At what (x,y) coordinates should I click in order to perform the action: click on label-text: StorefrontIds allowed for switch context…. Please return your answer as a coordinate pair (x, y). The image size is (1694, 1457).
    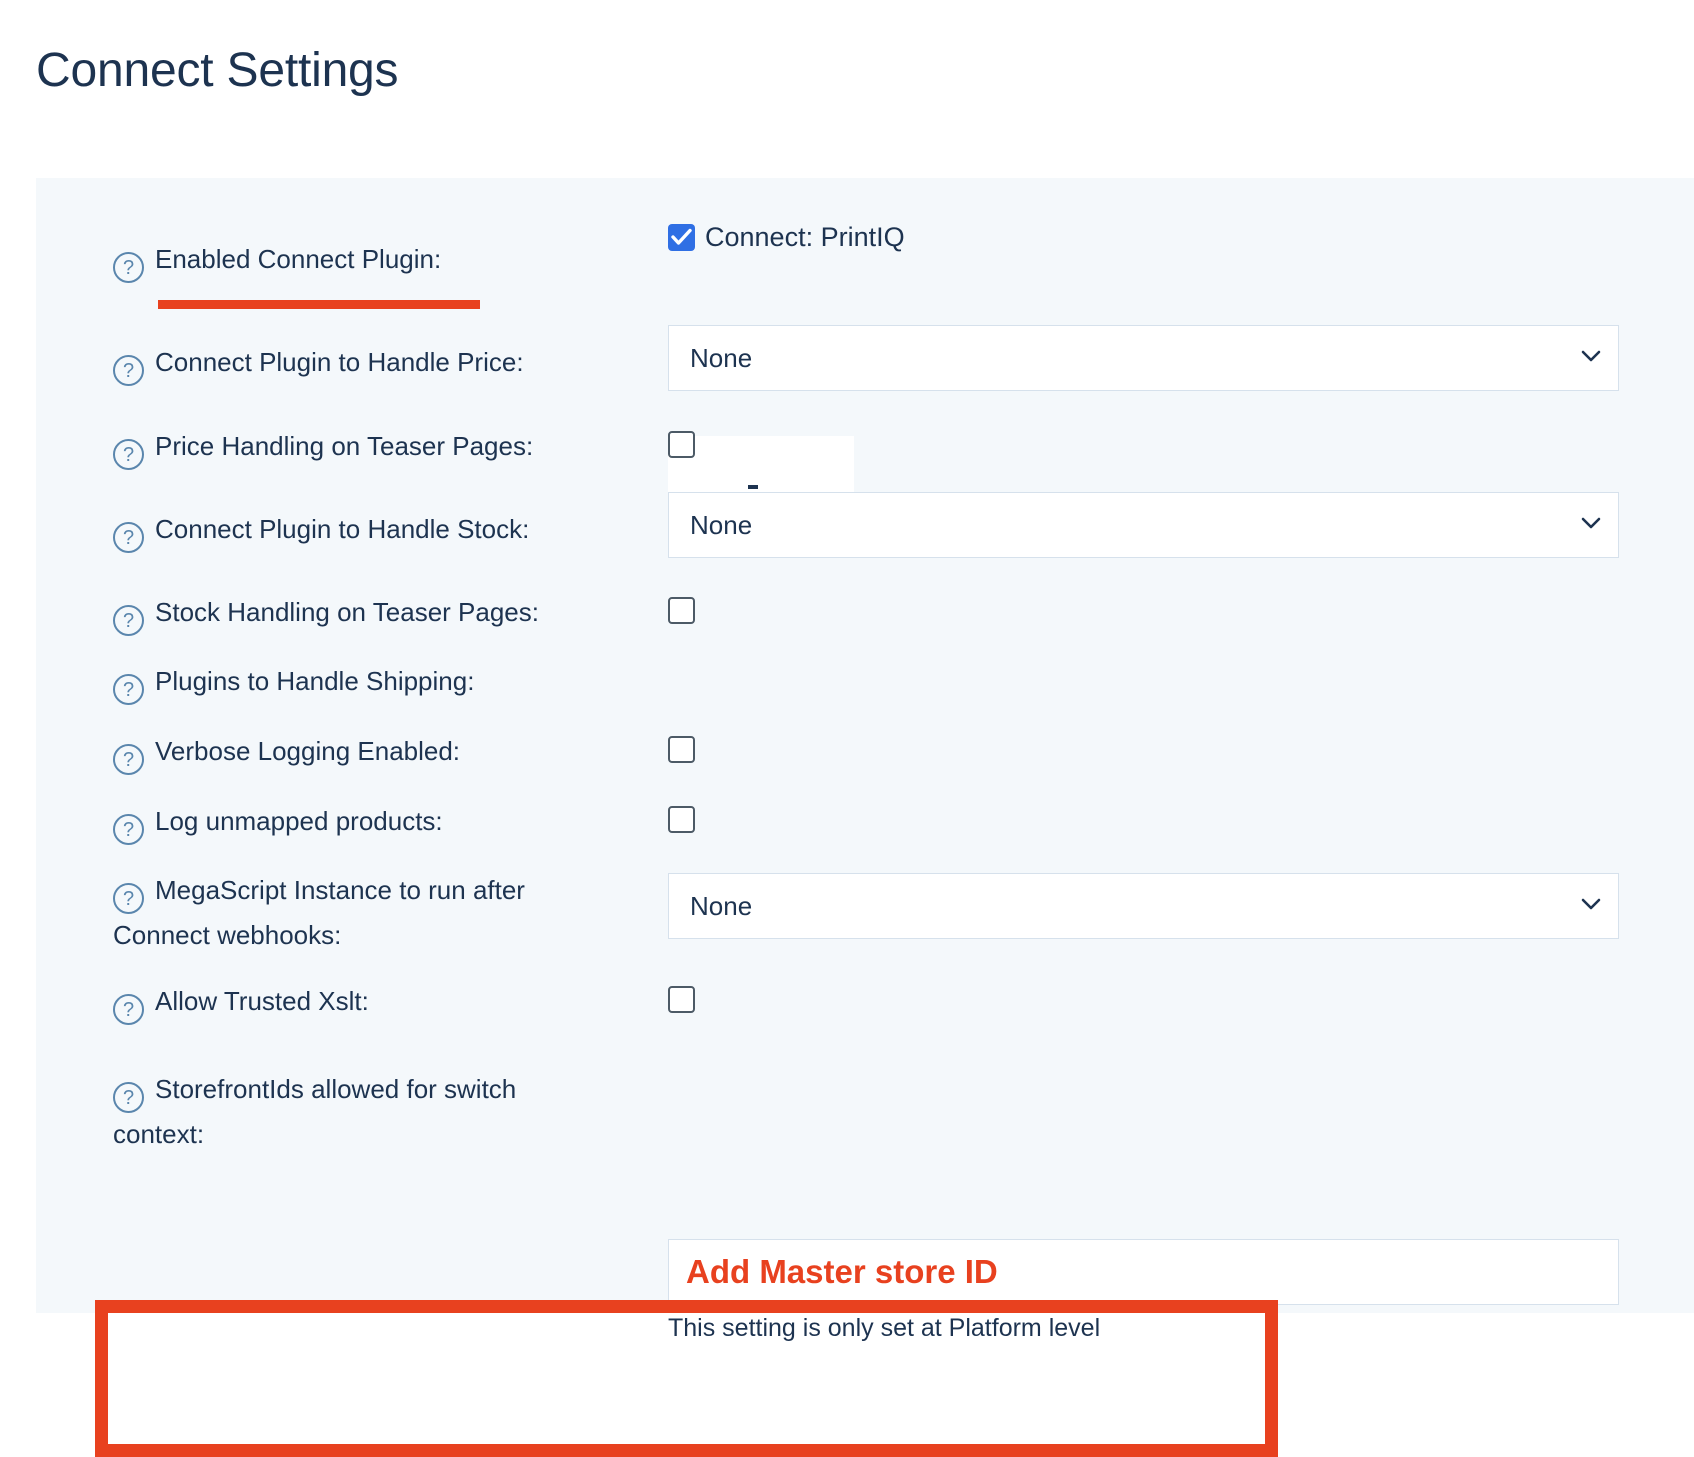
    Looking at the image, I should click on (315, 1111).